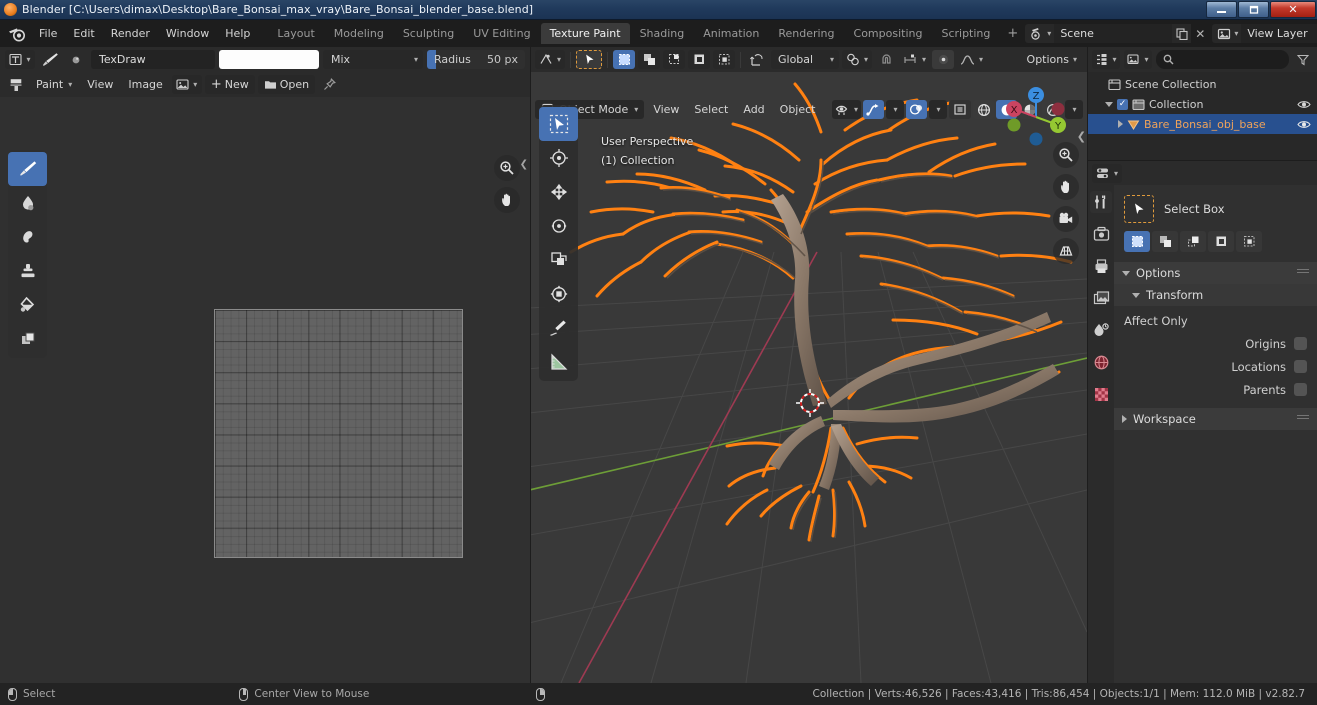 This screenshot has height=705, width=1317. What do you see at coordinates (1066, 155) in the screenshot?
I see `zoom-gizmo` at bounding box center [1066, 155].